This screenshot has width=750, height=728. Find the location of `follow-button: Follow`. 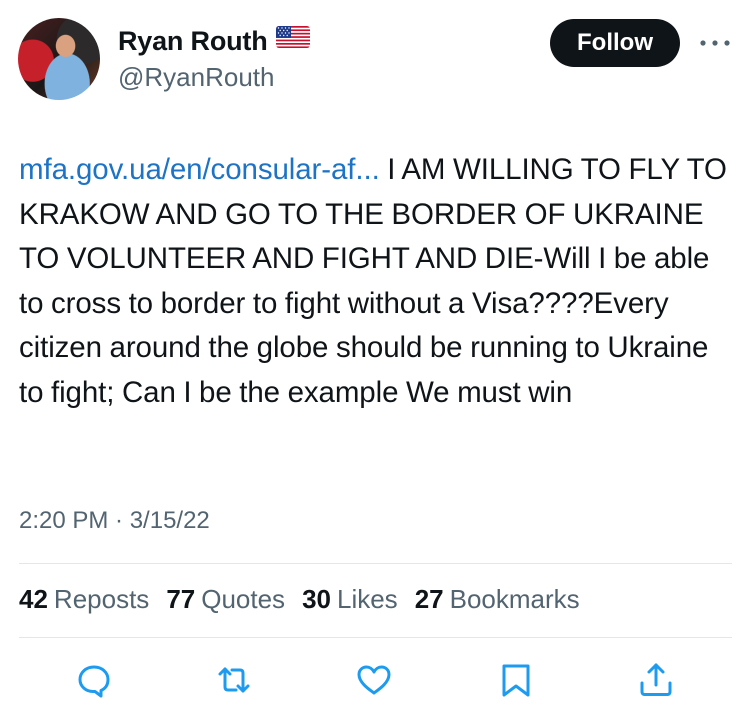

follow-button: Follow is located at coordinates (615, 43).